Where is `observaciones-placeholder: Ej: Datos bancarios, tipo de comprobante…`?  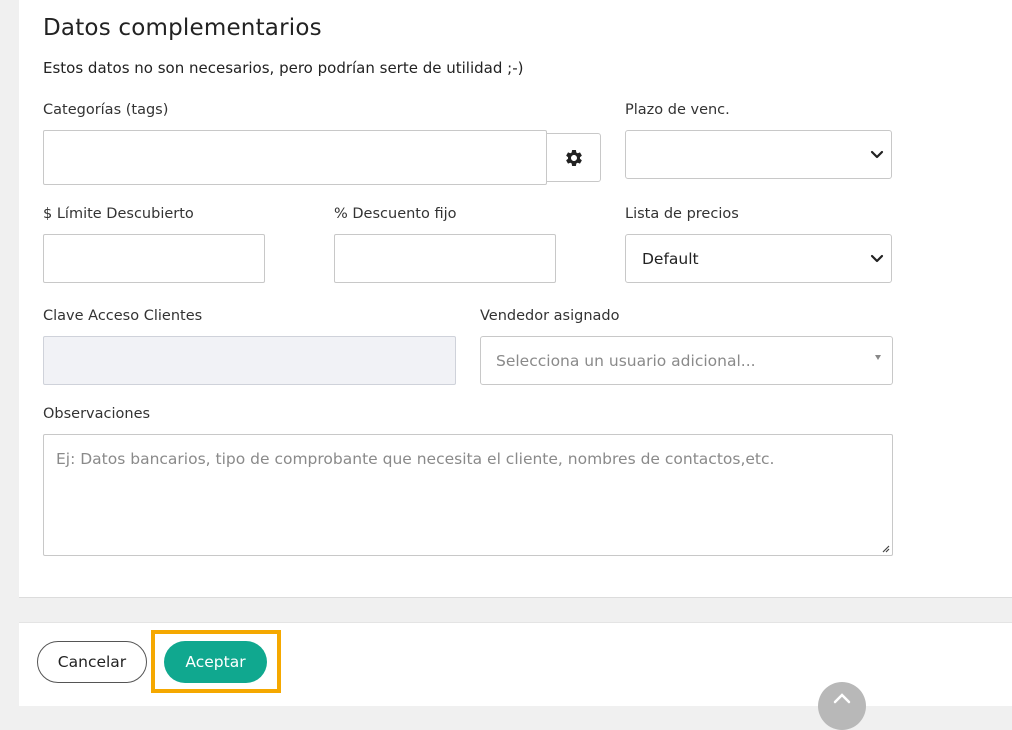
observaciones-placeholder: Ej: Datos bancarios, tipo de comprobante… is located at coordinates (415, 459).